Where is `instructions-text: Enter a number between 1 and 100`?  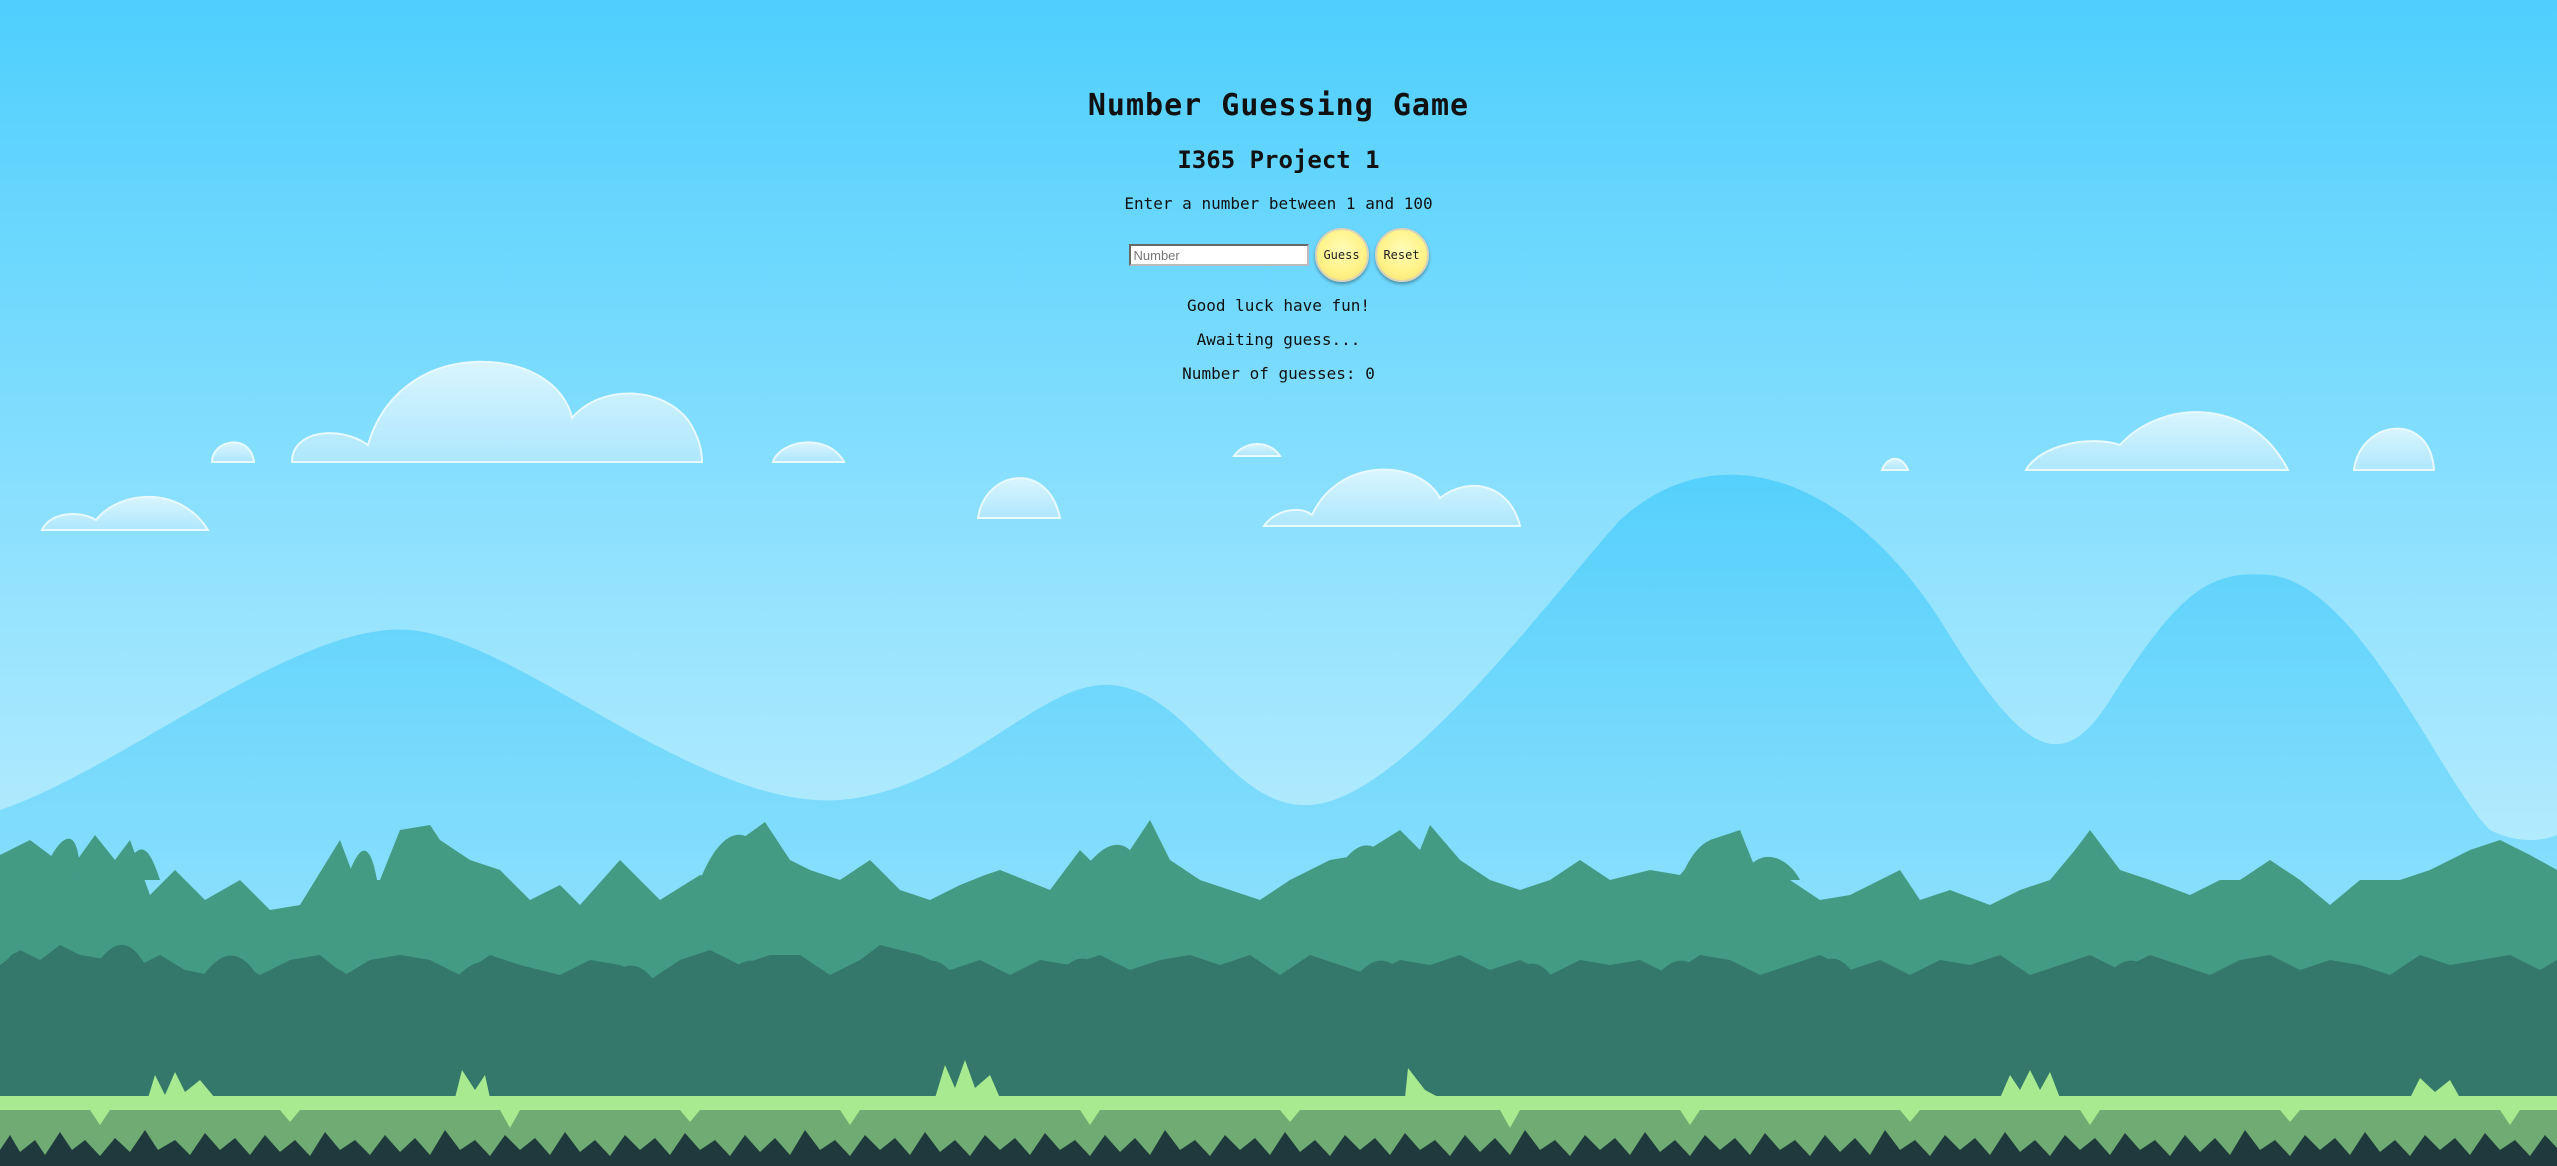 instructions-text: Enter a number between 1 and 100 is located at coordinates (1278, 203).